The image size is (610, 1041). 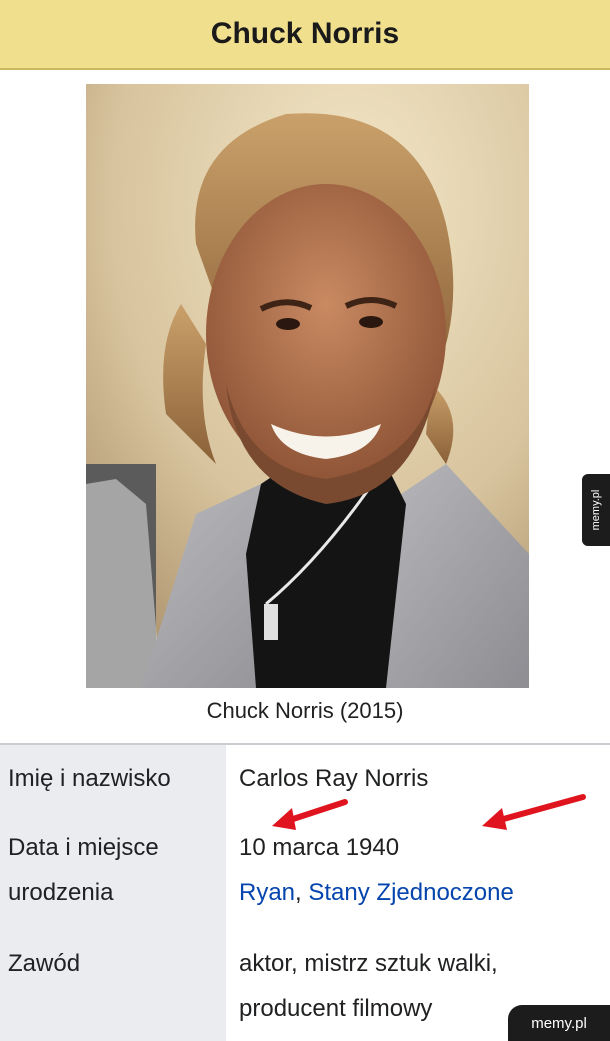 I want to click on watermark-side-text: memy.pl, so click(x=596, y=510).